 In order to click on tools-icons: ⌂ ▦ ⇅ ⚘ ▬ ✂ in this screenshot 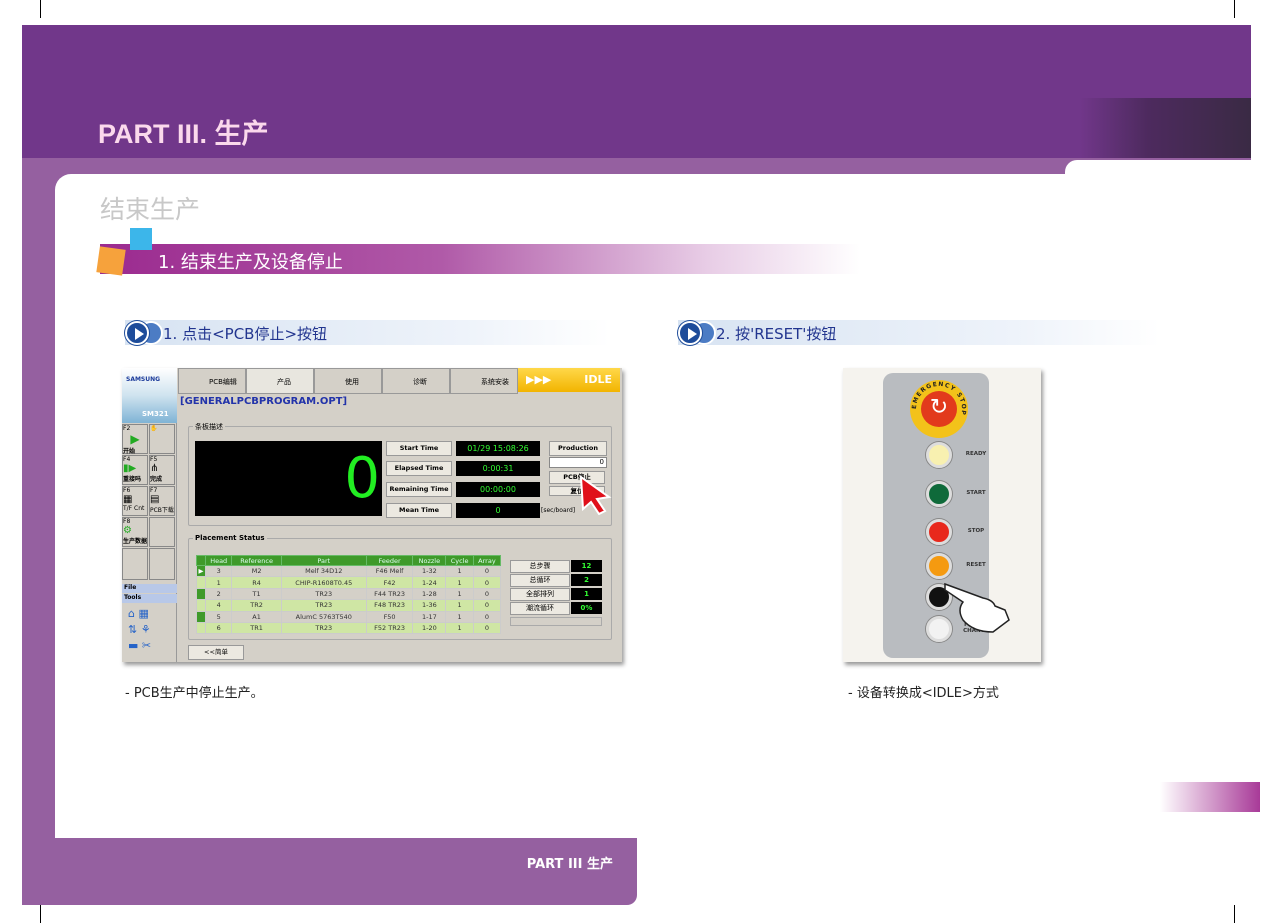, I will do `click(139, 630)`.